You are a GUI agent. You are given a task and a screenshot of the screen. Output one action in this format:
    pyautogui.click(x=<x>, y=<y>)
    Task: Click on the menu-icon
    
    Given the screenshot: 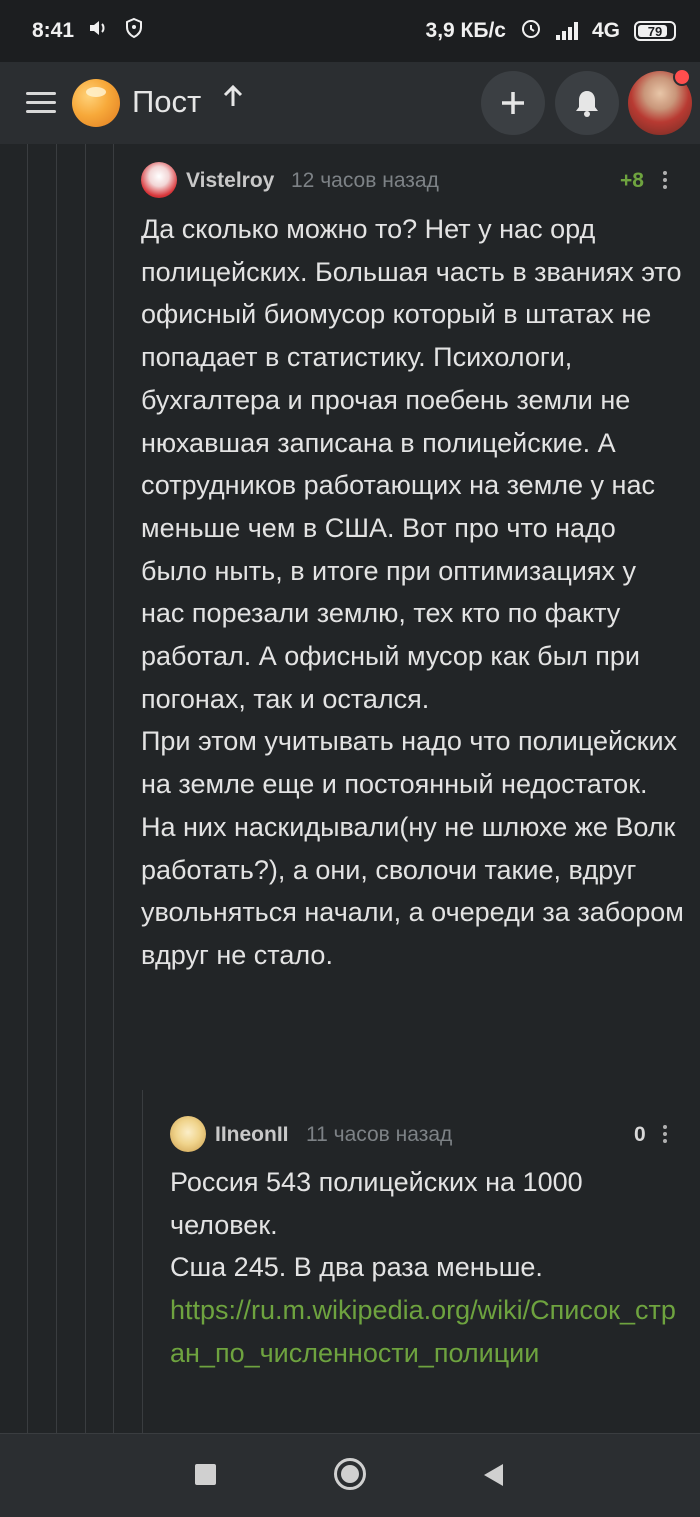 What is the action you would take?
    pyautogui.click(x=41, y=103)
    